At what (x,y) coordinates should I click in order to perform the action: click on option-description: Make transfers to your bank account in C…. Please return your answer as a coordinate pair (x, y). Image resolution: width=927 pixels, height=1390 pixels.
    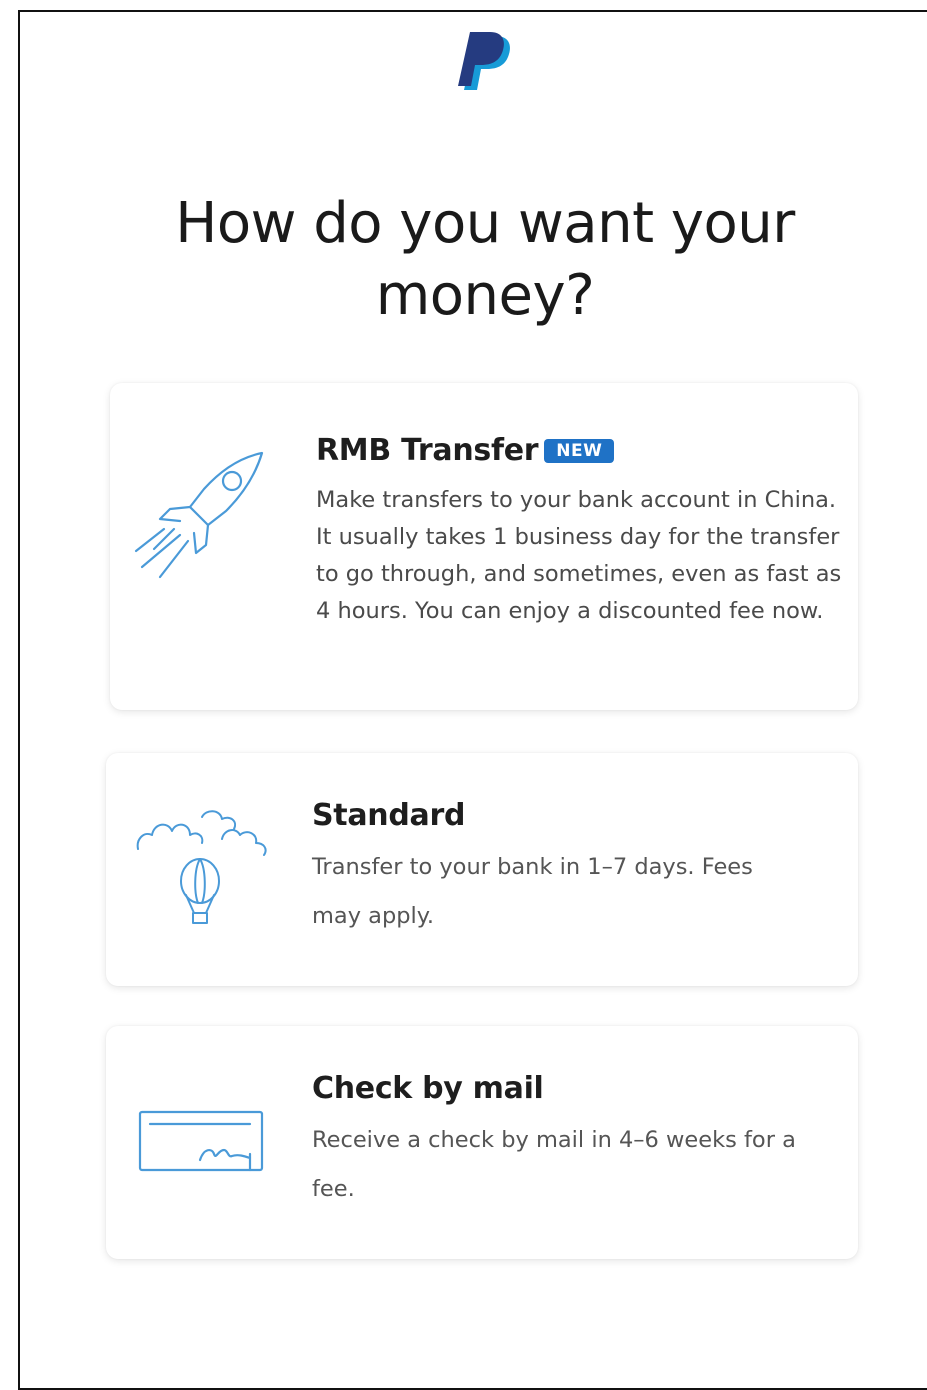
    Looking at the image, I should click on (579, 555).